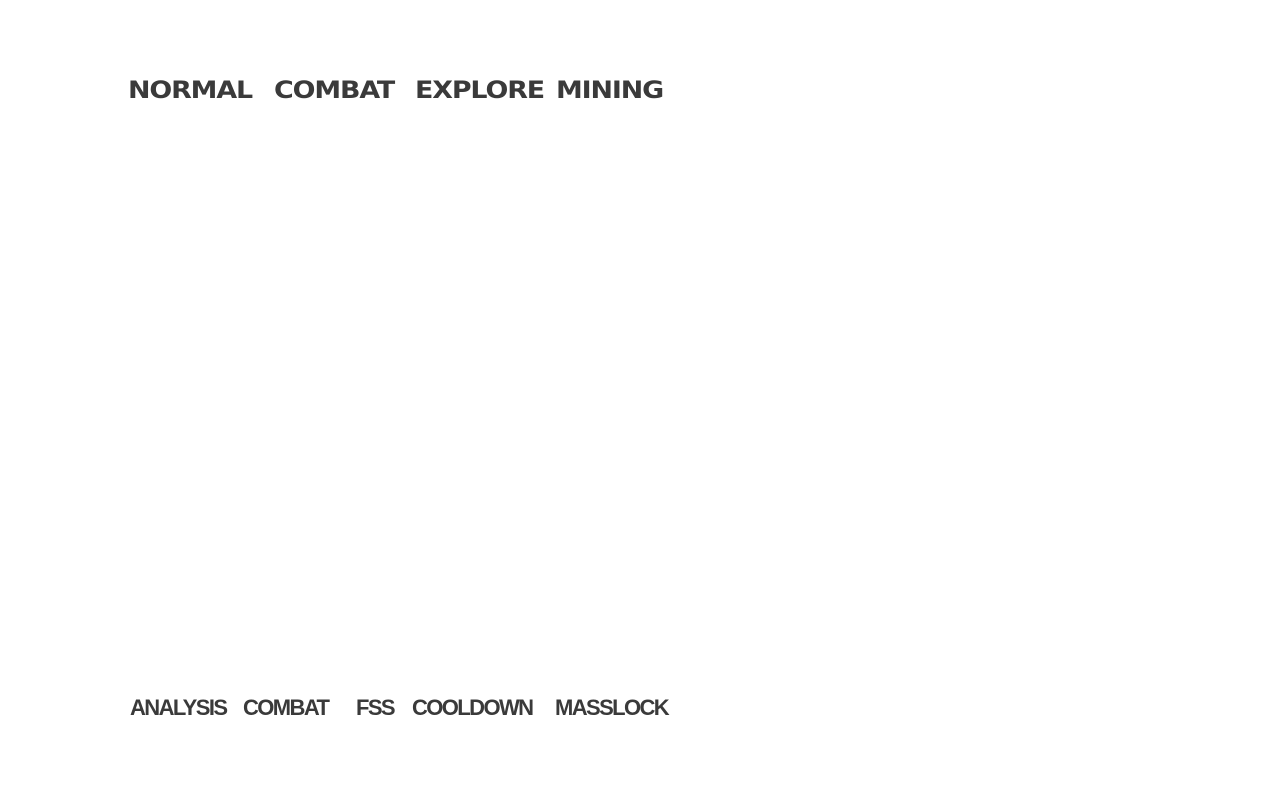 Image resolution: width=1280 pixels, height=800 pixels. What do you see at coordinates (376, 707) in the screenshot?
I see `status-fss: FSS` at bounding box center [376, 707].